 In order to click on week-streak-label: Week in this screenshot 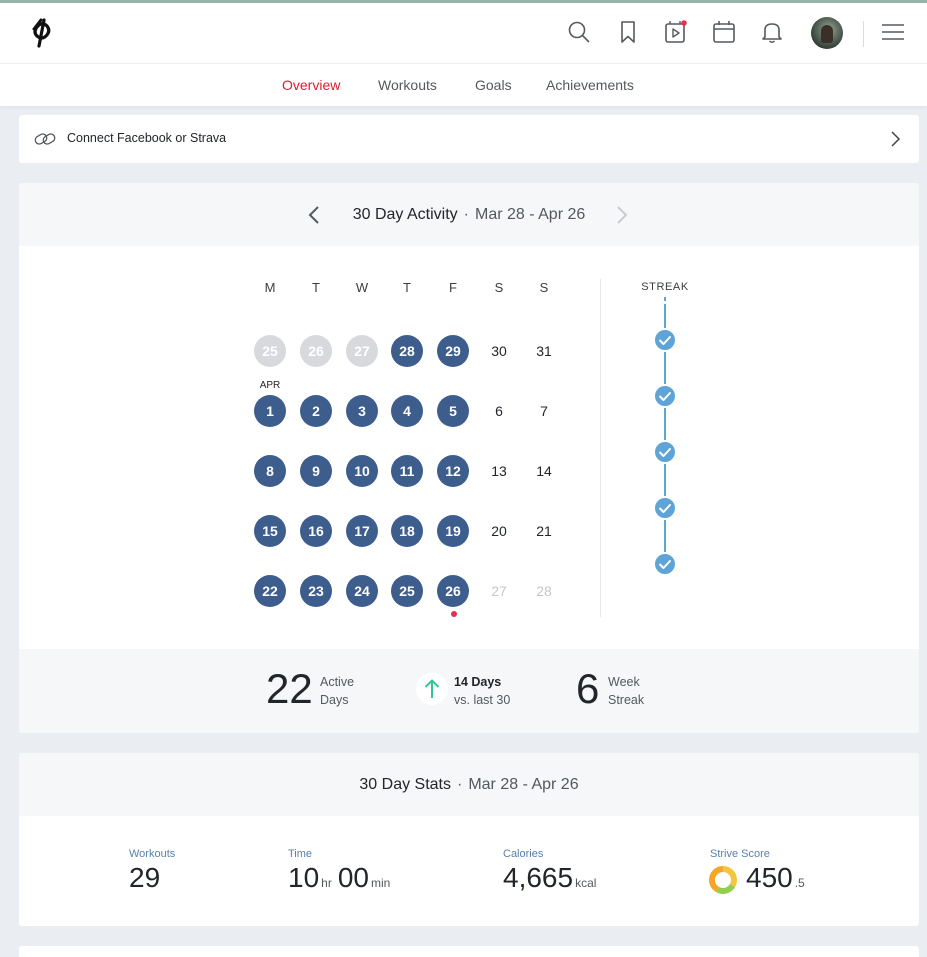, I will do `click(624, 682)`.